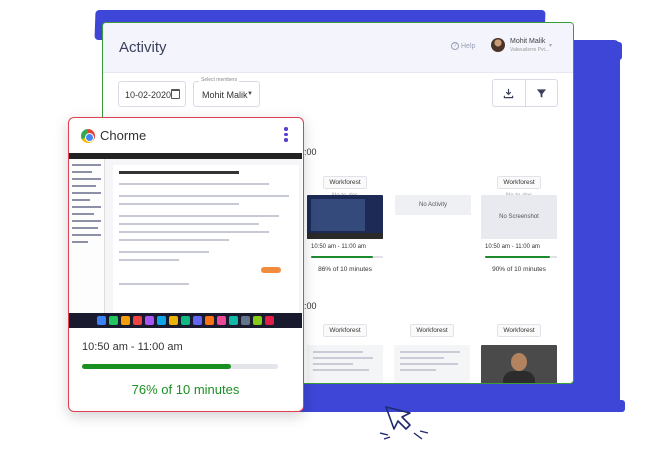  I want to click on member-select: Mohit Malik ▼, so click(226, 94).